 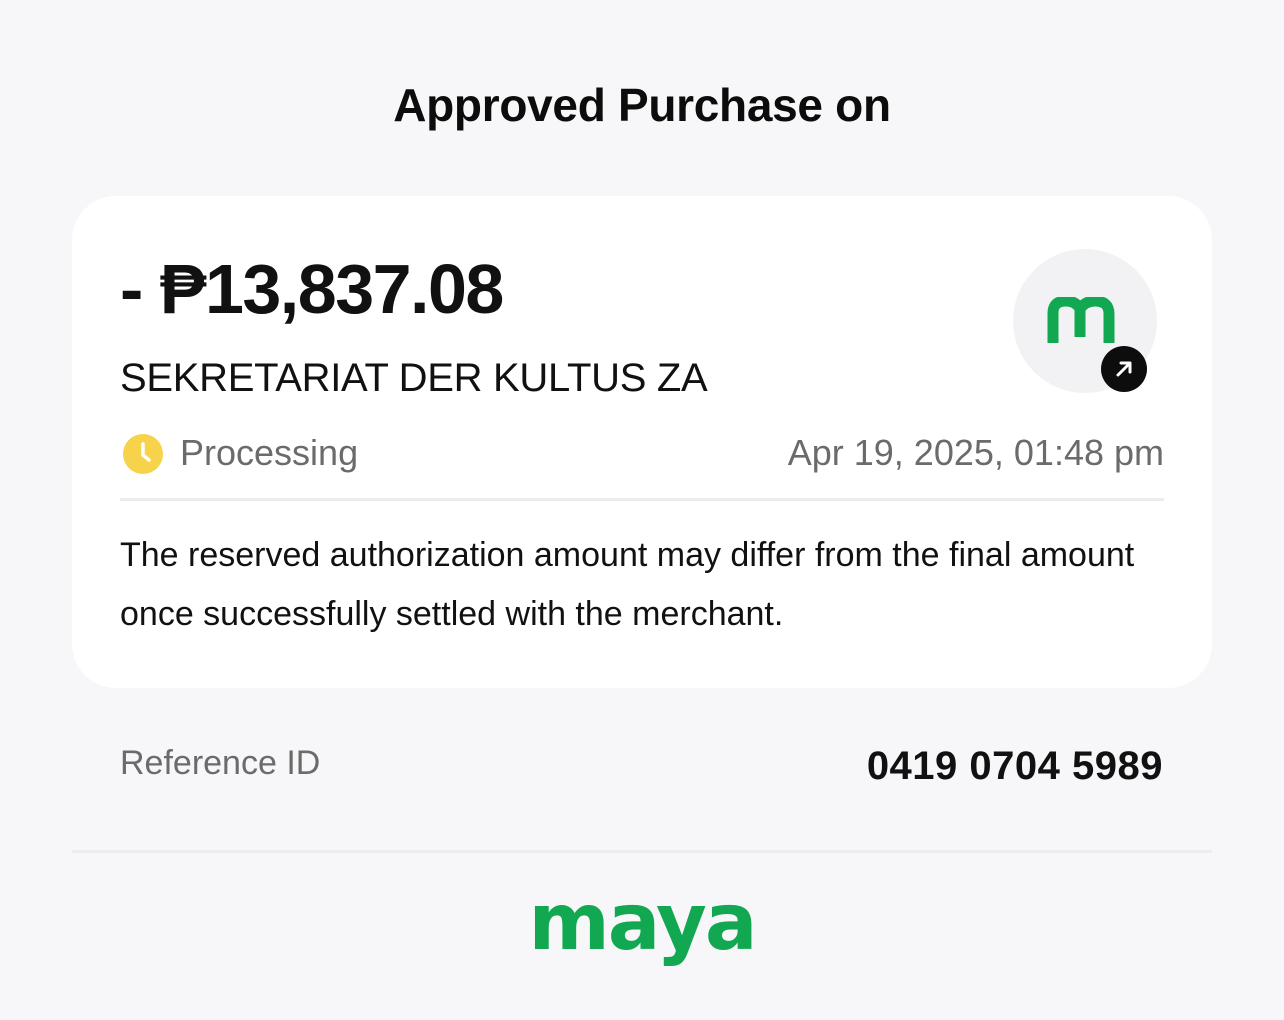 I want to click on status-label: Processing, so click(x=269, y=452).